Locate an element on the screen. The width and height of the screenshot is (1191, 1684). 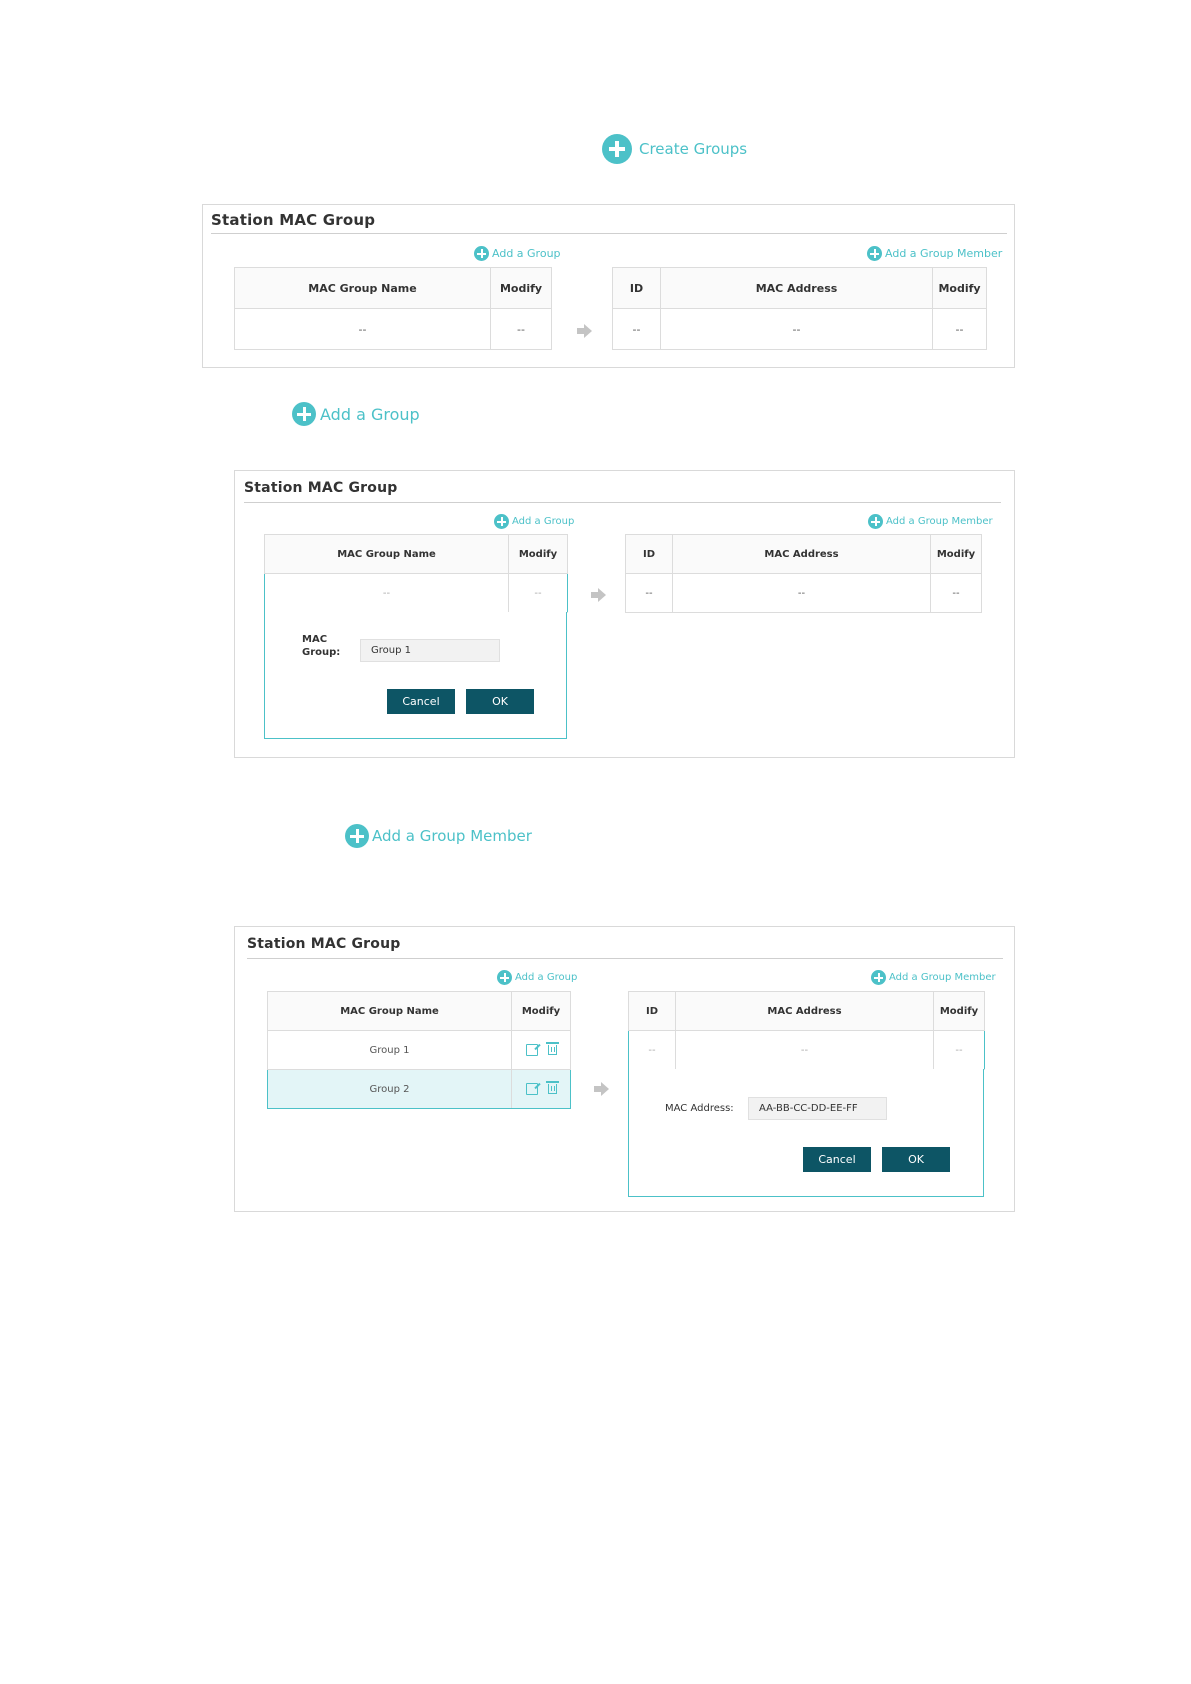
add-group-section-link: Add a Group is located at coordinates (356, 414).